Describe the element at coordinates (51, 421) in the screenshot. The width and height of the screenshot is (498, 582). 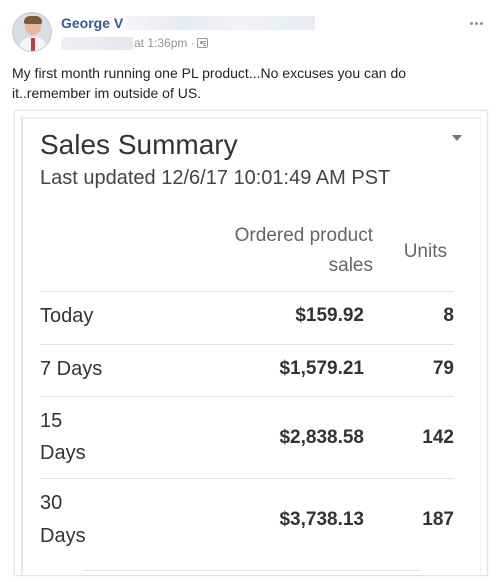
I see `row-label: 15` at that location.